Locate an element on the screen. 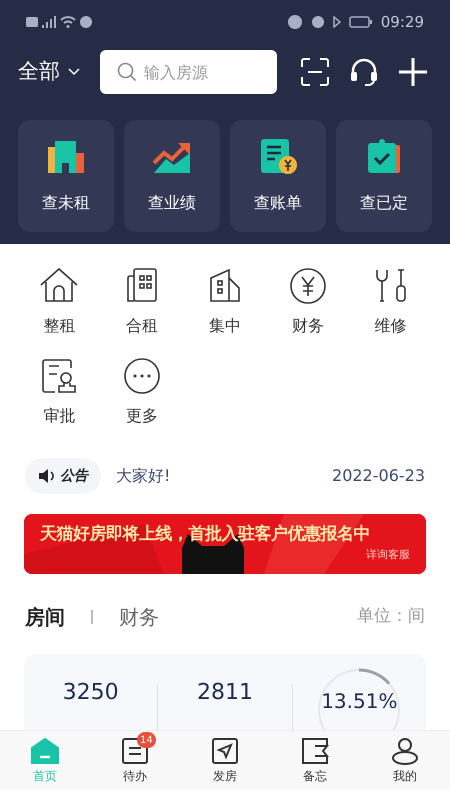 The width and height of the screenshot is (450, 800). quick-action-card: 查已定 is located at coordinates (384, 176).